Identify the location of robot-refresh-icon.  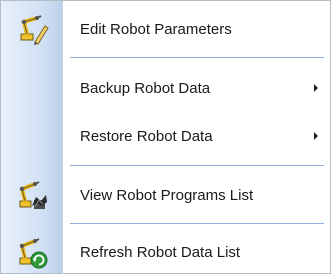
(31, 252).